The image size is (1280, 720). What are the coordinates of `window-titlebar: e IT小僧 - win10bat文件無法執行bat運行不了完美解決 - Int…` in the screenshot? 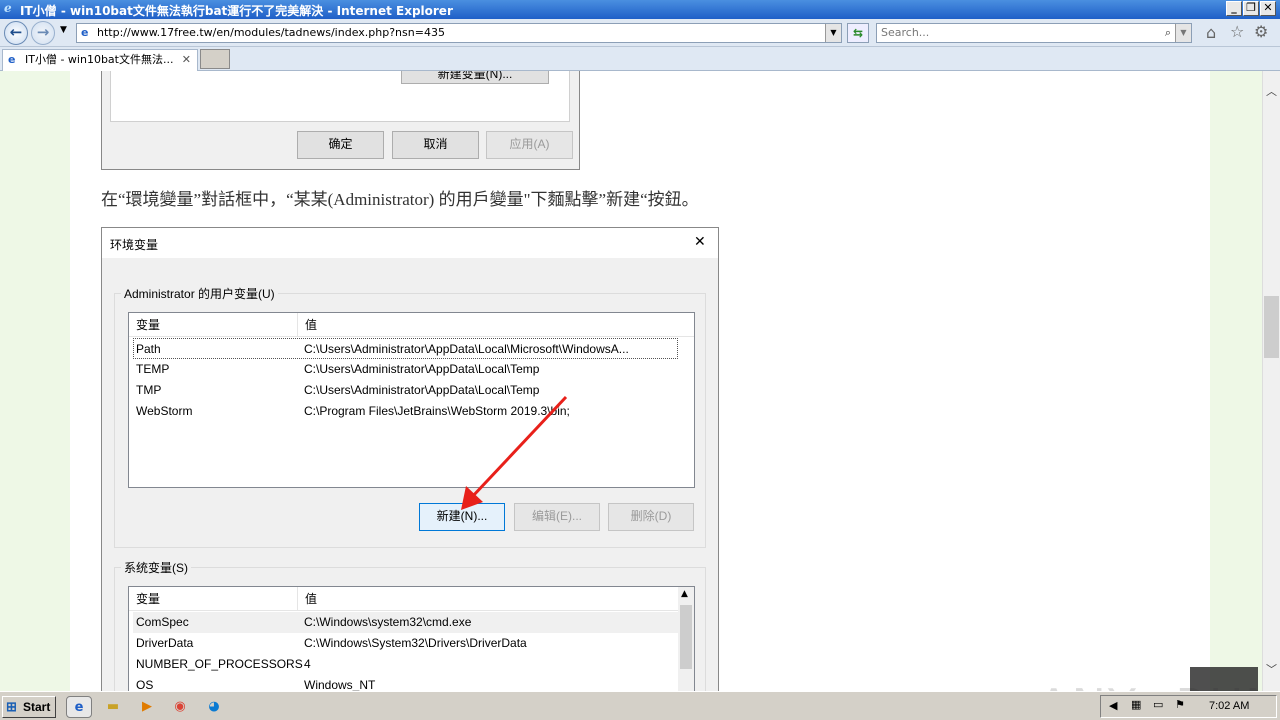 It's located at (640, 9).